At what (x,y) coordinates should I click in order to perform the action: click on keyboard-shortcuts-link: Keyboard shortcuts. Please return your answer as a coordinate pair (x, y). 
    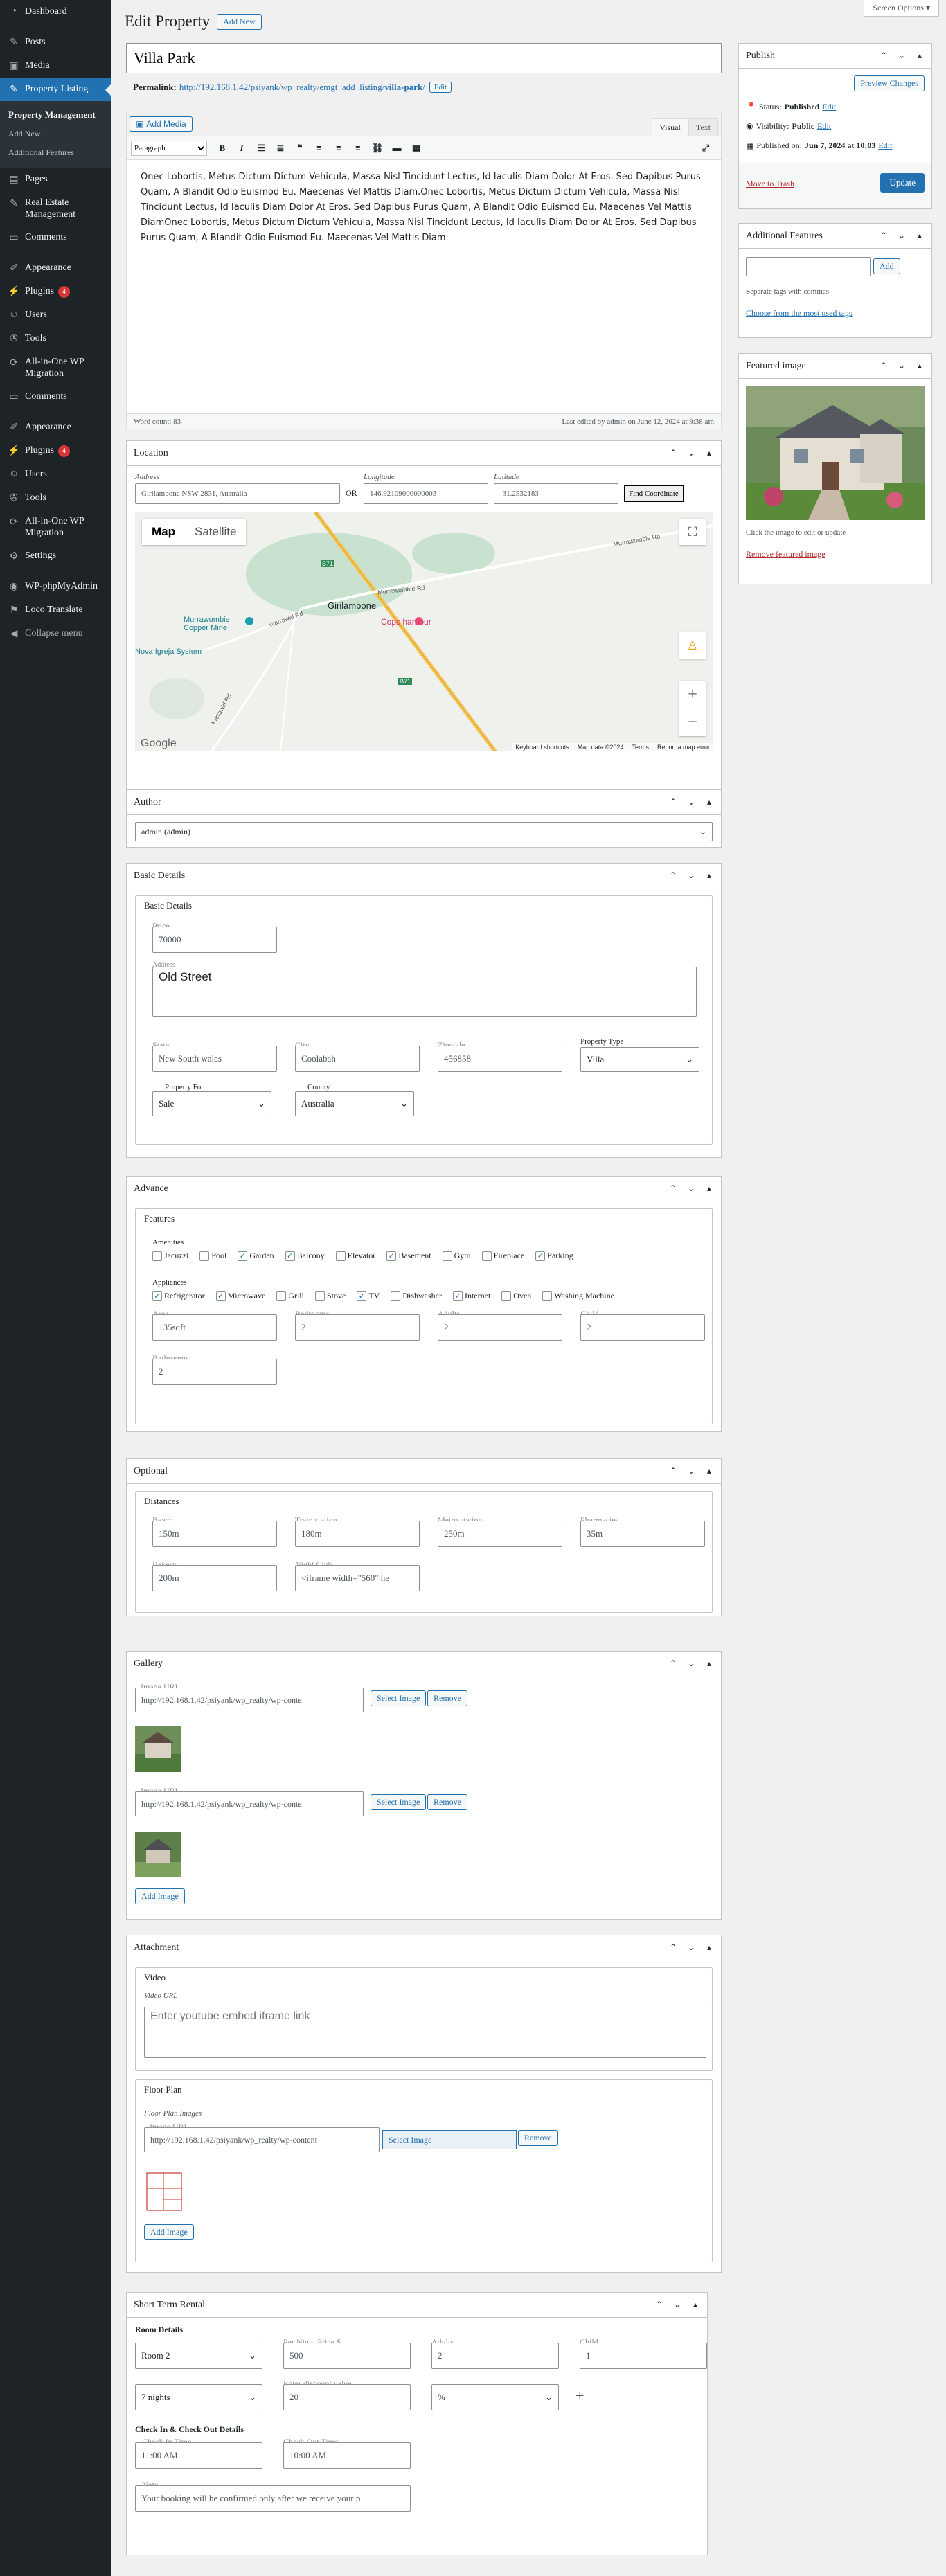
    Looking at the image, I should click on (542, 748).